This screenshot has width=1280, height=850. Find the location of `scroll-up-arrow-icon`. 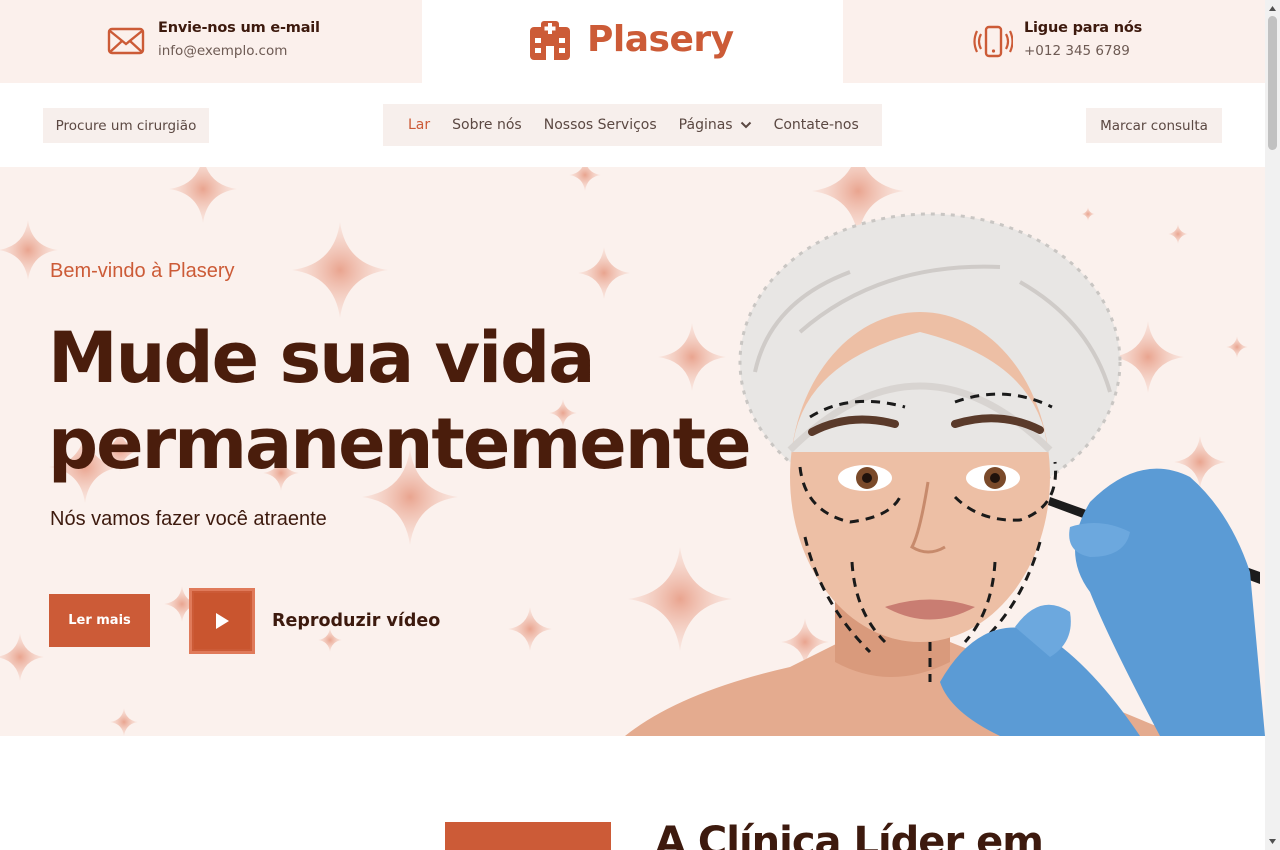

scroll-up-arrow-icon is located at coordinates (1272, 8).